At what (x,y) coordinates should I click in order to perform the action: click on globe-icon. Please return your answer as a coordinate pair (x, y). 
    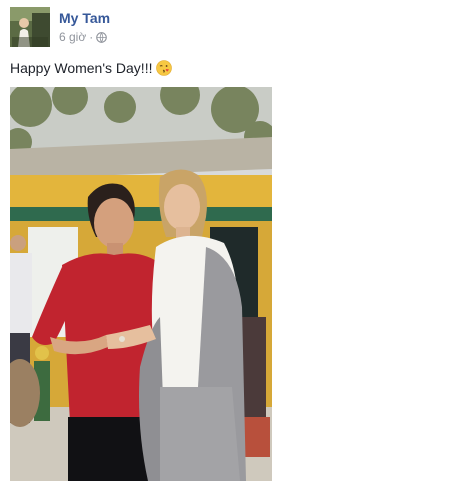
    Looking at the image, I should click on (102, 37).